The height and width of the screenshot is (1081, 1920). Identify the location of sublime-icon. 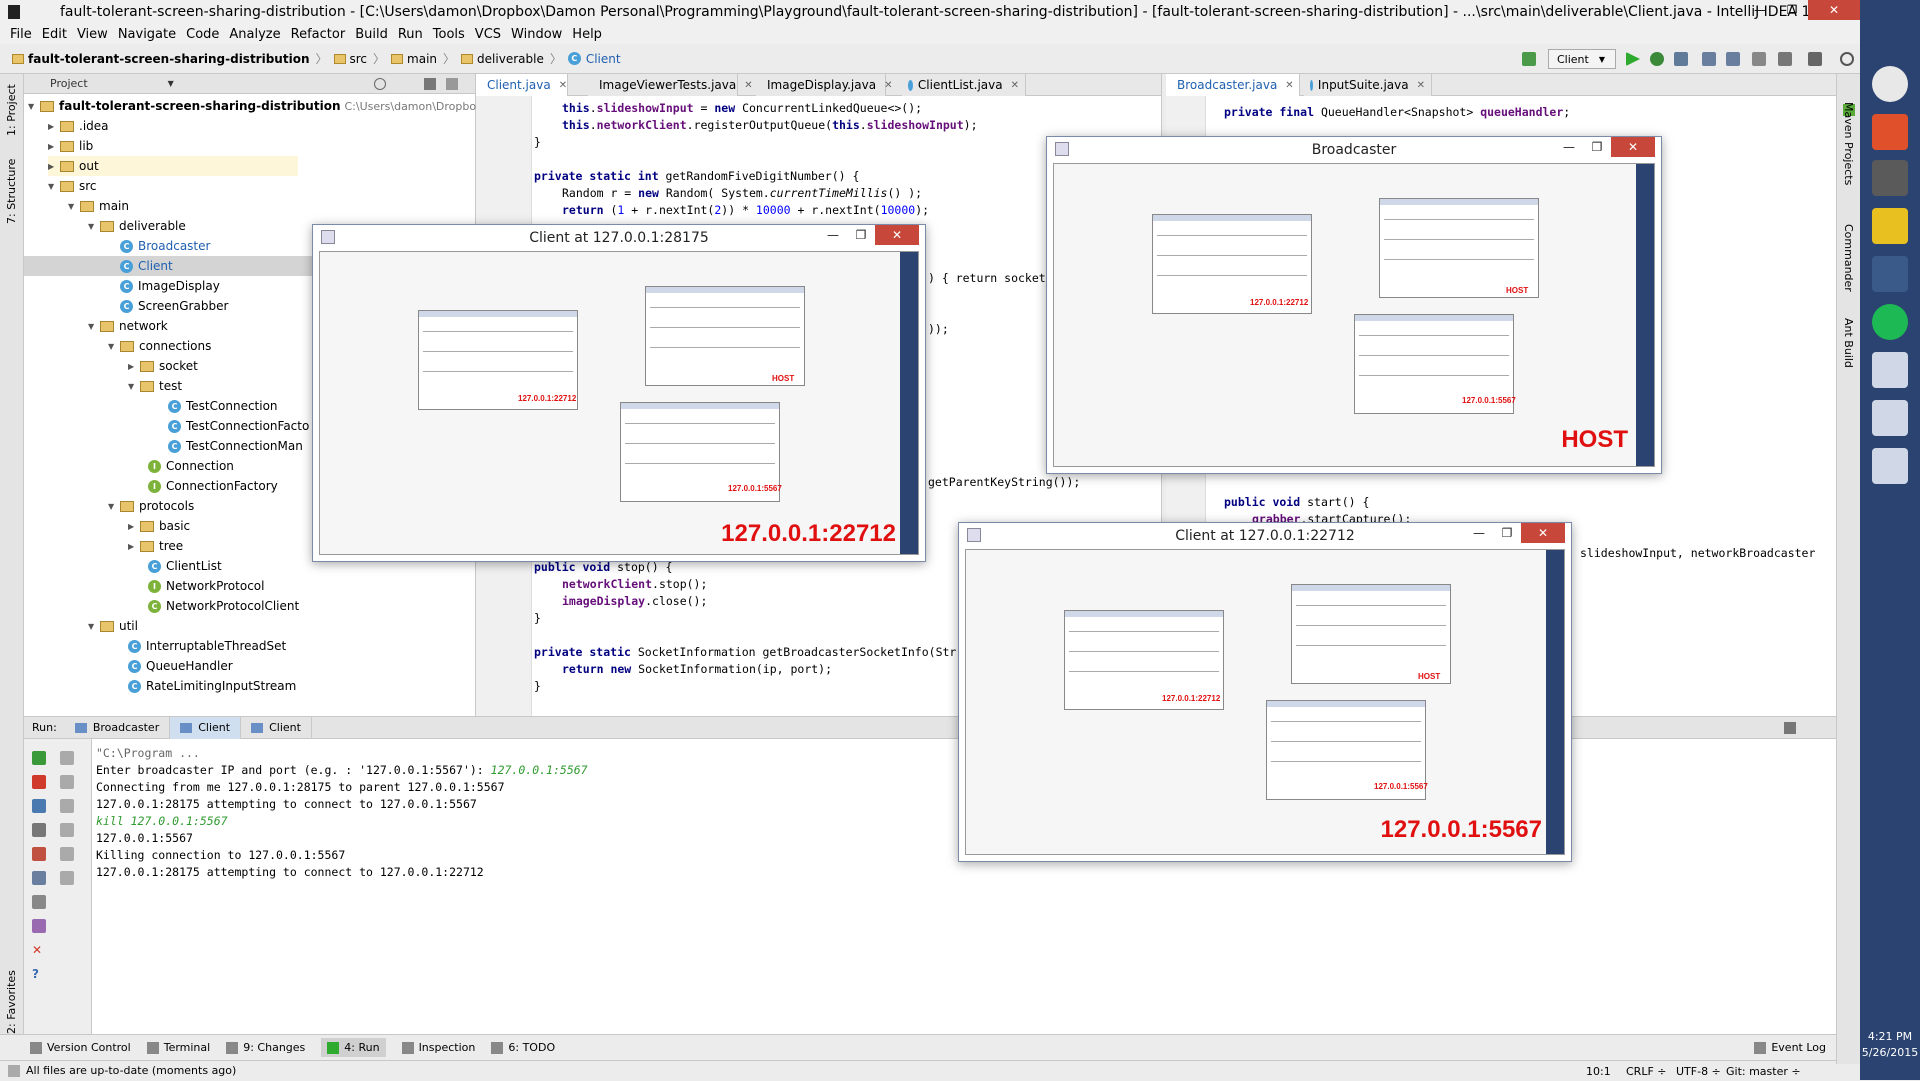
(1890, 178).